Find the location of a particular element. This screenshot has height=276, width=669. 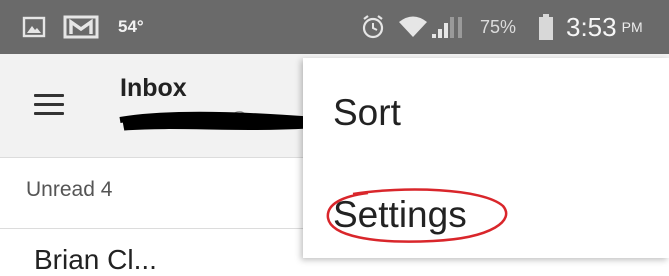

wifi-icon is located at coordinates (413, 27).